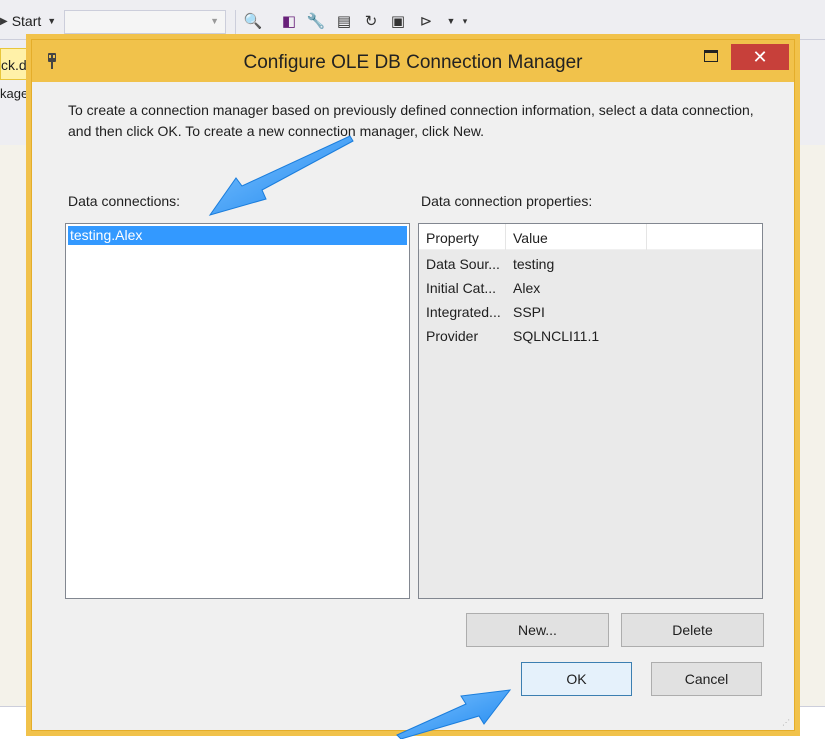  Describe the element at coordinates (4, 21) in the screenshot. I see `play-icon: ▶` at that location.